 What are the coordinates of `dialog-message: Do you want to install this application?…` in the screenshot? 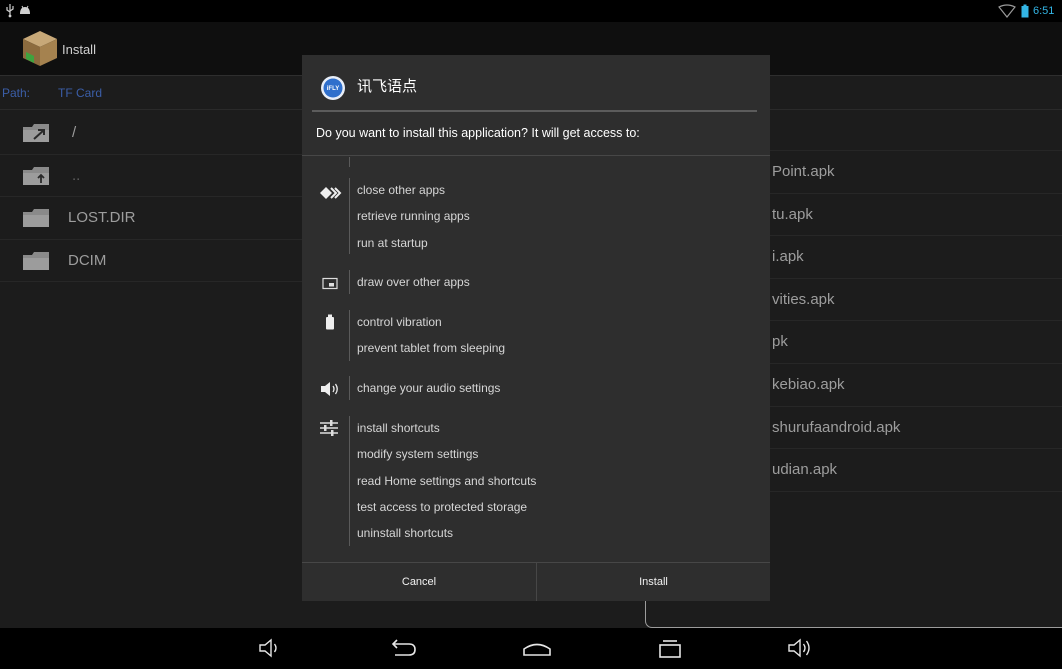 It's located at (478, 133).